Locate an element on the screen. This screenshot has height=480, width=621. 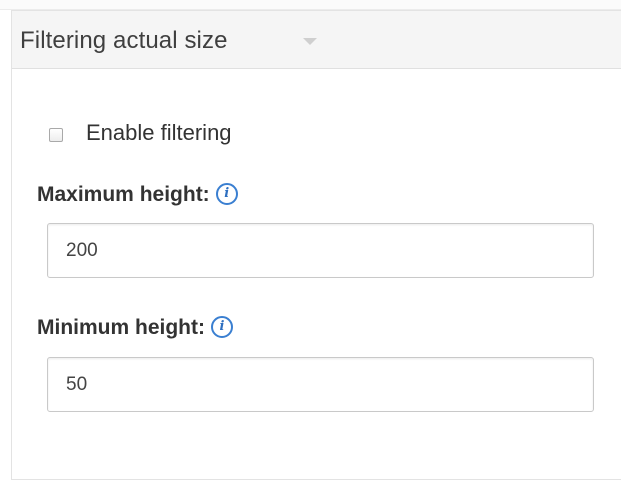
enable-filtering-label: Enable filtering is located at coordinates (159, 133).